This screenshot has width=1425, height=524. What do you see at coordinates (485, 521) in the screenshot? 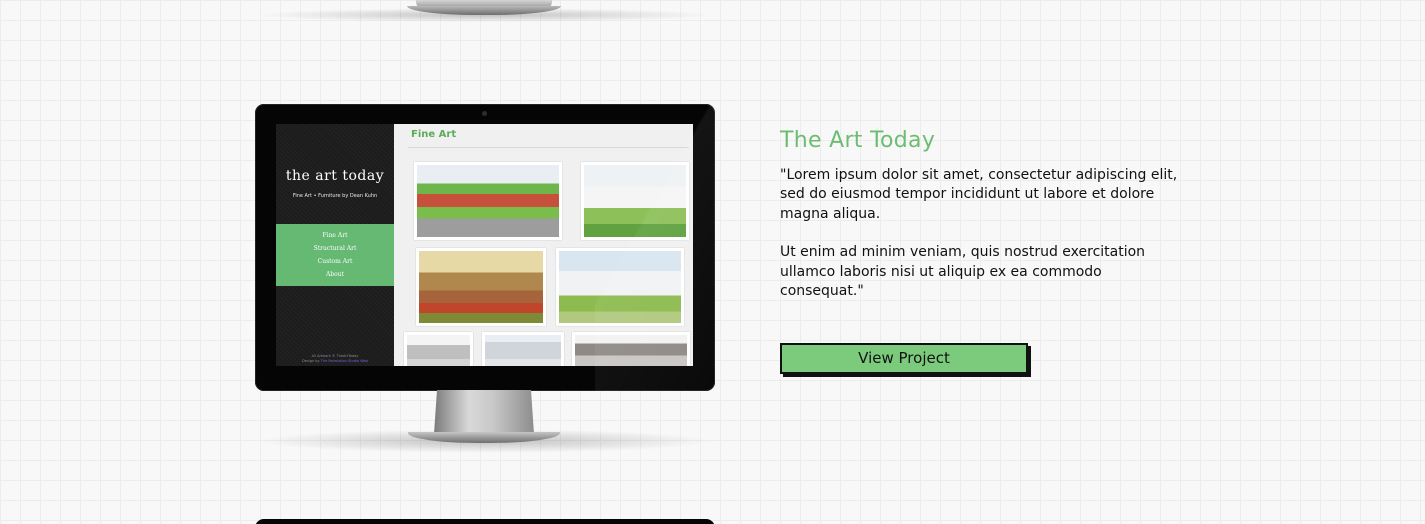
I see `next-project-monitor` at bounding box center [485, 521].